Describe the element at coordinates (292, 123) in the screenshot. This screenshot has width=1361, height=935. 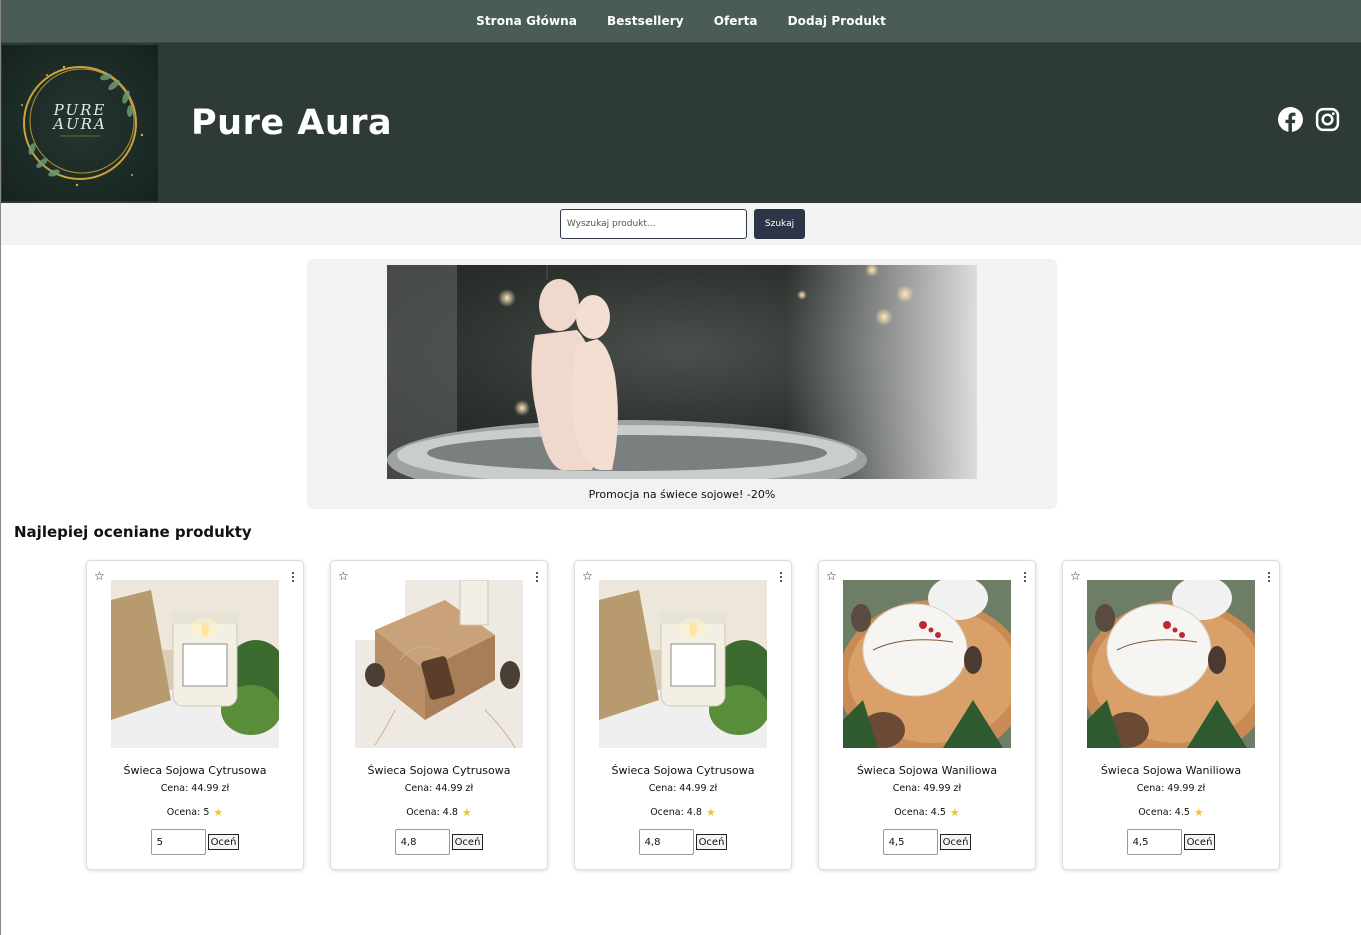
I see `brand-title: Pure Aura` at that location.